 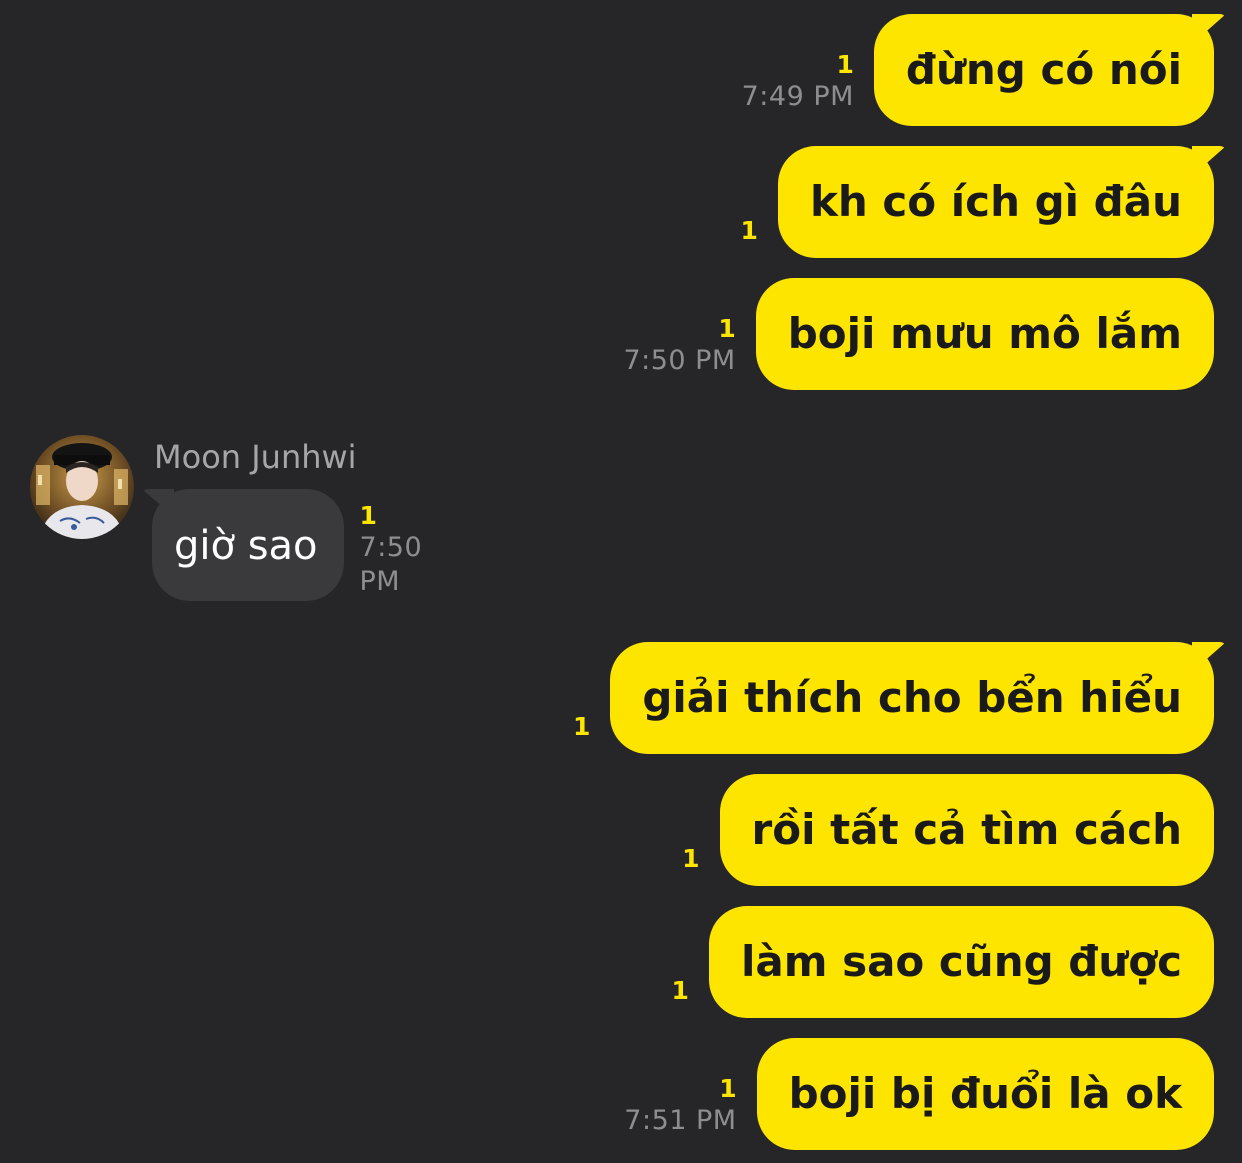 What do you see at coordinates (680, 1120) in the screenshot?
I see `message-time: 7:51 PM` at bounding box center [680, 1120].